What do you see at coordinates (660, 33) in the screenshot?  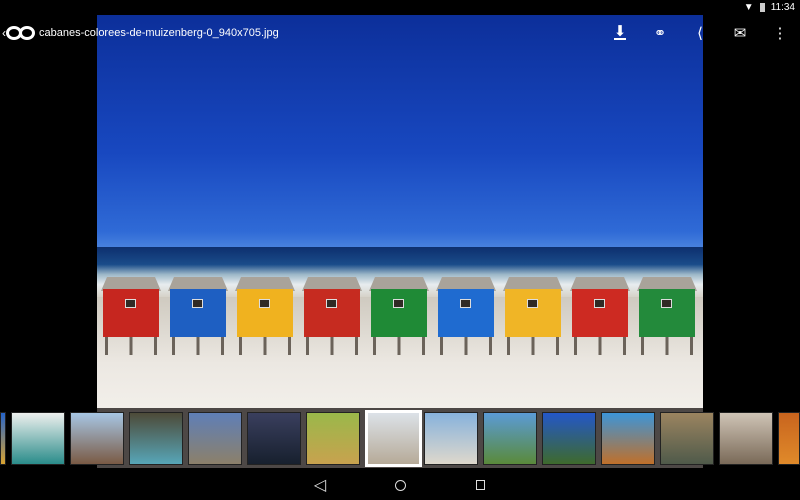 I see `link-icon: ⚭` at bounding box center [660, 33].